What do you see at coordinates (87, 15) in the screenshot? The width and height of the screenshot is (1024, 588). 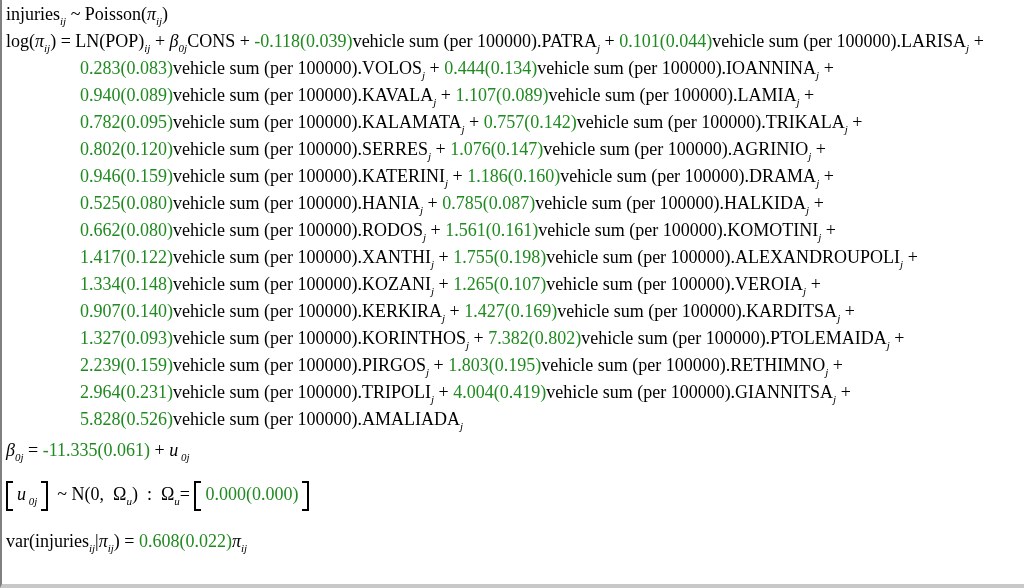 I see `equation-line: injuries$_{ij}$ ~ Poisson(π$_{ij}$)` at bounding box center [87, 15].